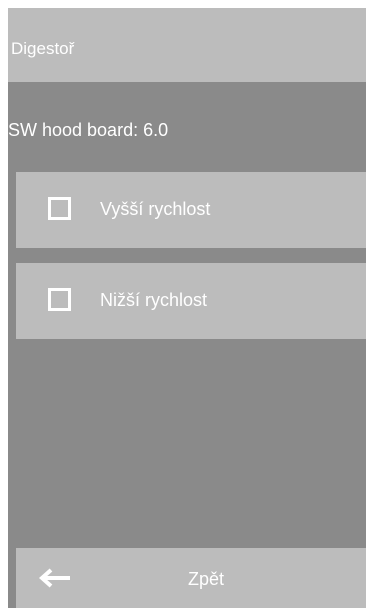 This screenshot has height=608, width=368. What do you see at coordinates (43, 48) in the screenshot?
I see `page-title: Digestoř` at bounding box center [43, 48].